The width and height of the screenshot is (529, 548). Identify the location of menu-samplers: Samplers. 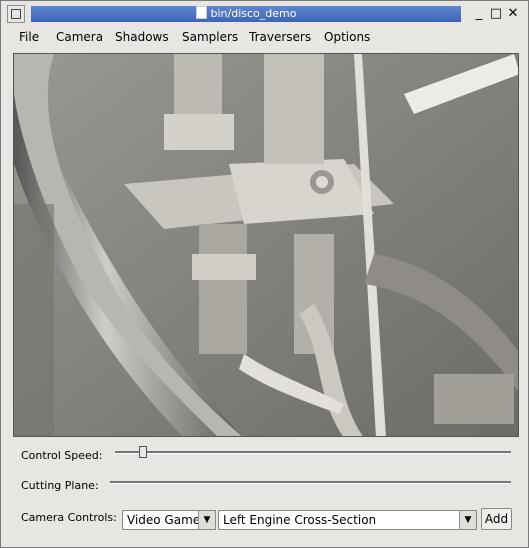
(210, 37).